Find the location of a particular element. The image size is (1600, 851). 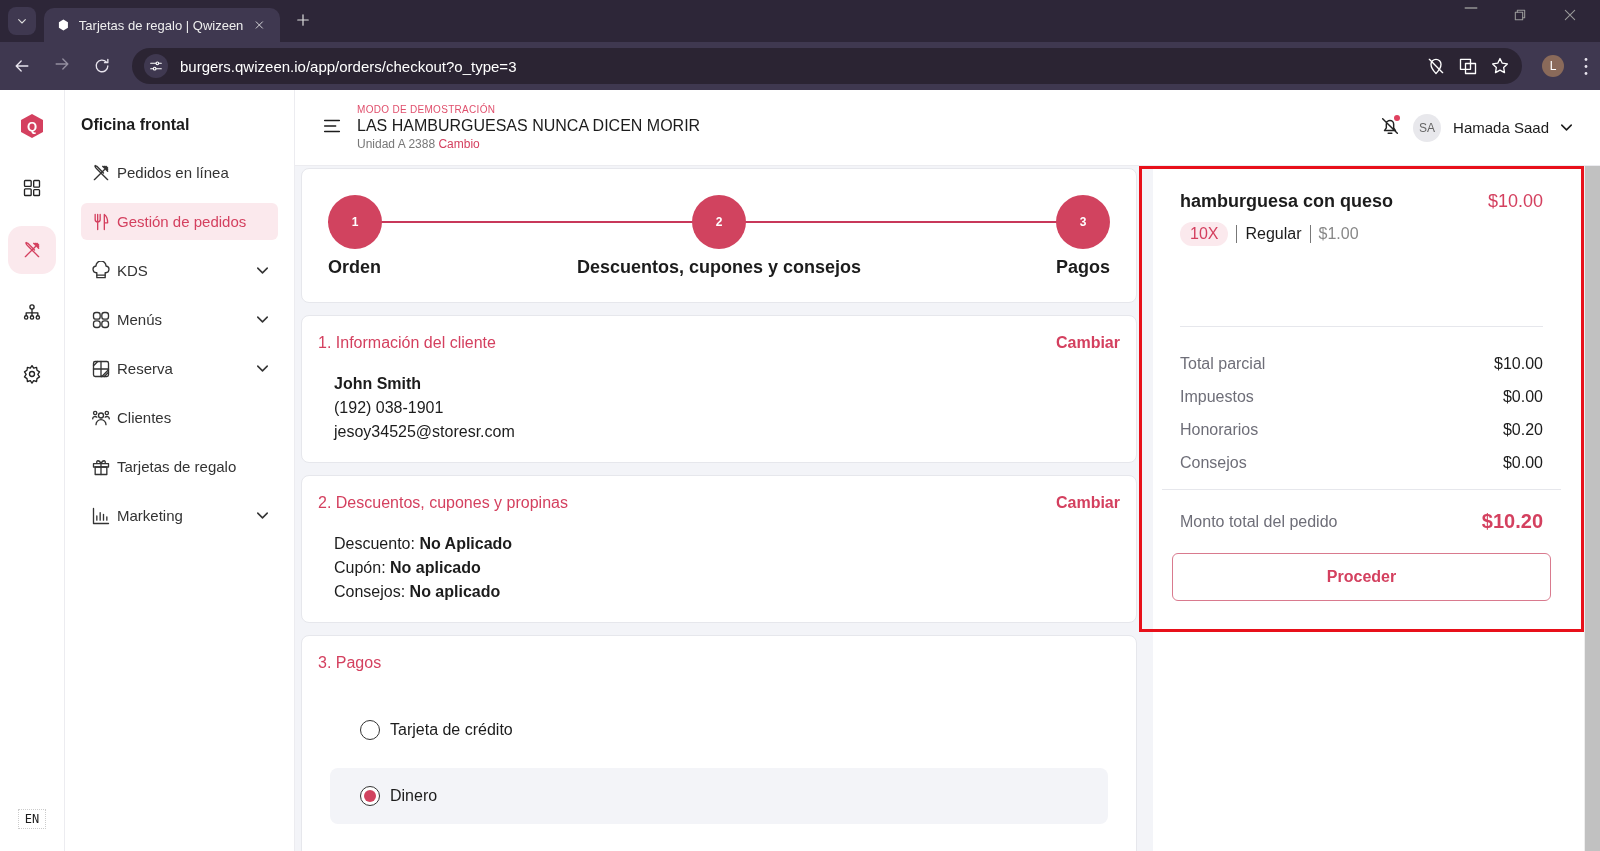

change-link: Cambio is located at coordinates (459, 144).